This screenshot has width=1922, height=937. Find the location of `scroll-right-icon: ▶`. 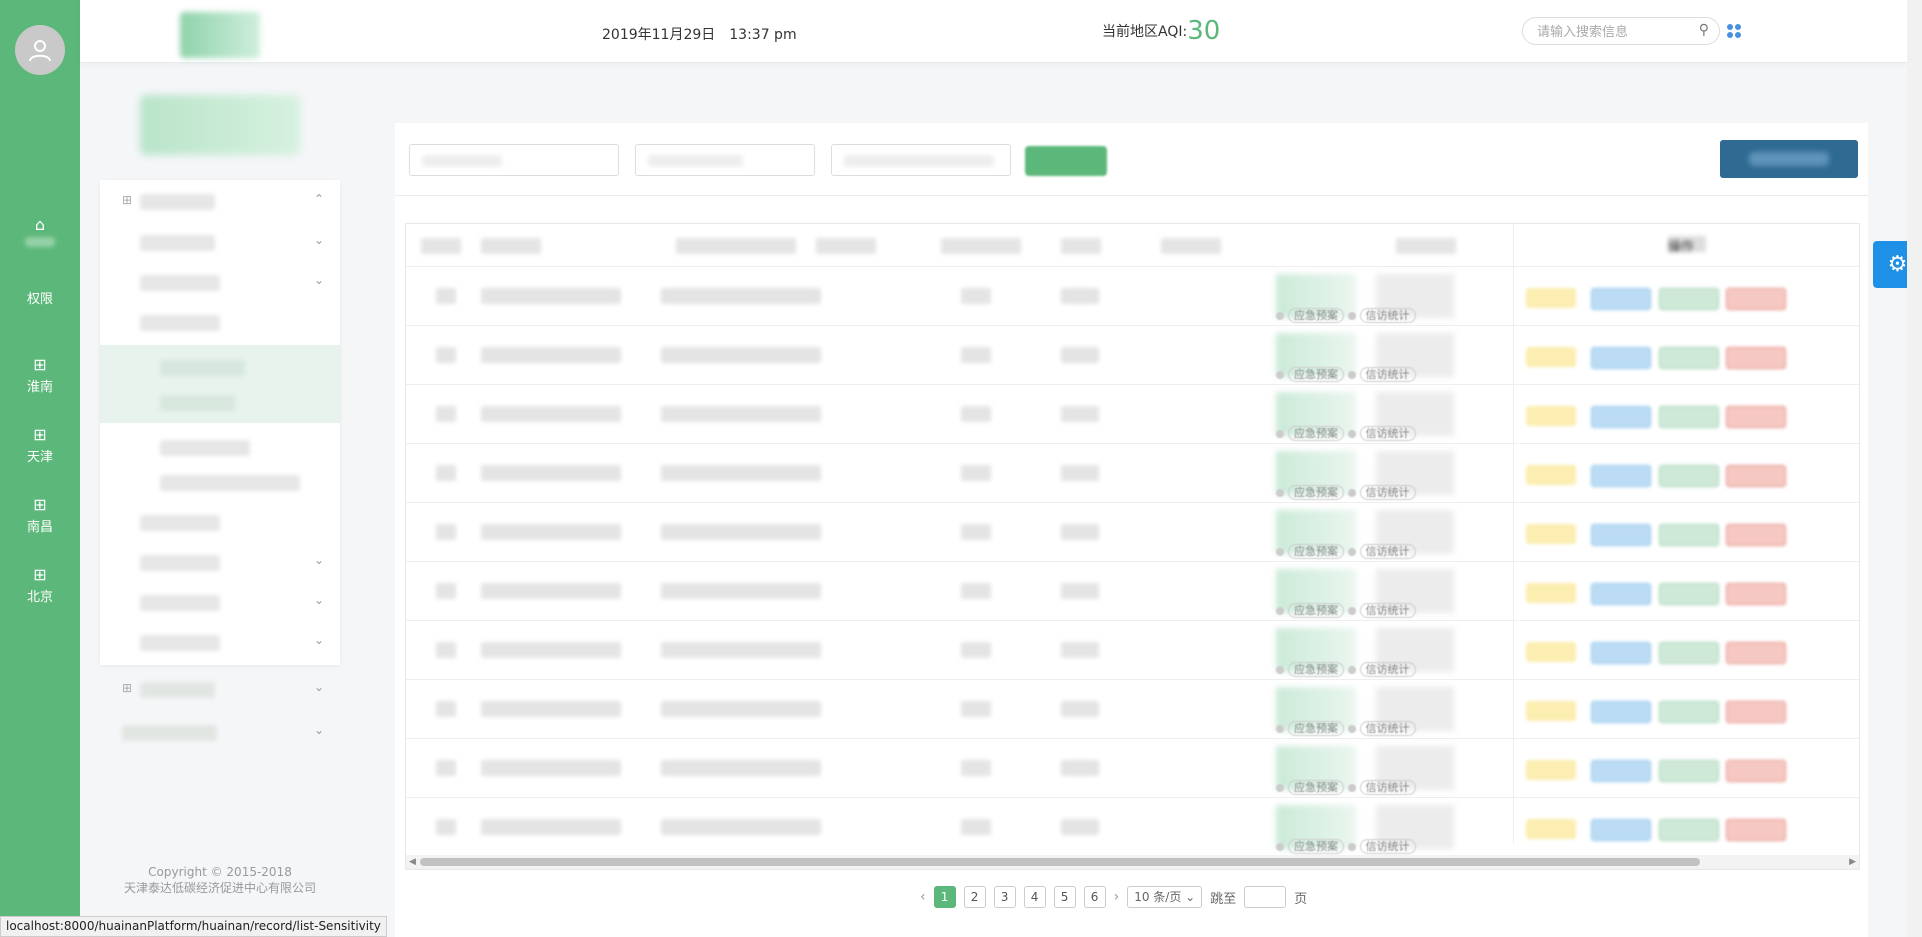

scroll-right-icon: ▶ is located at coordinates (1852, 862).